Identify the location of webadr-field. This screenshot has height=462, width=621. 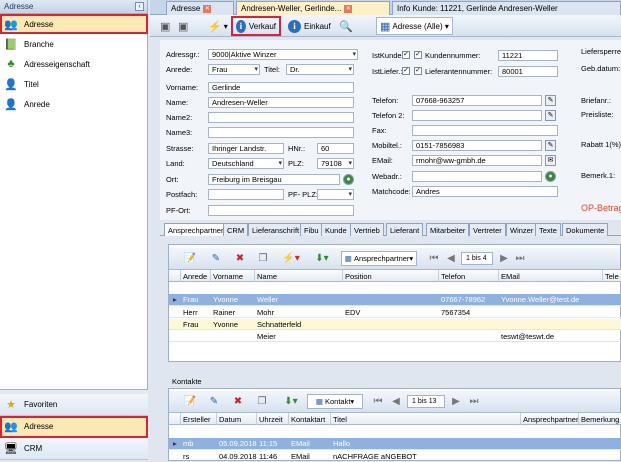
(477, 176).